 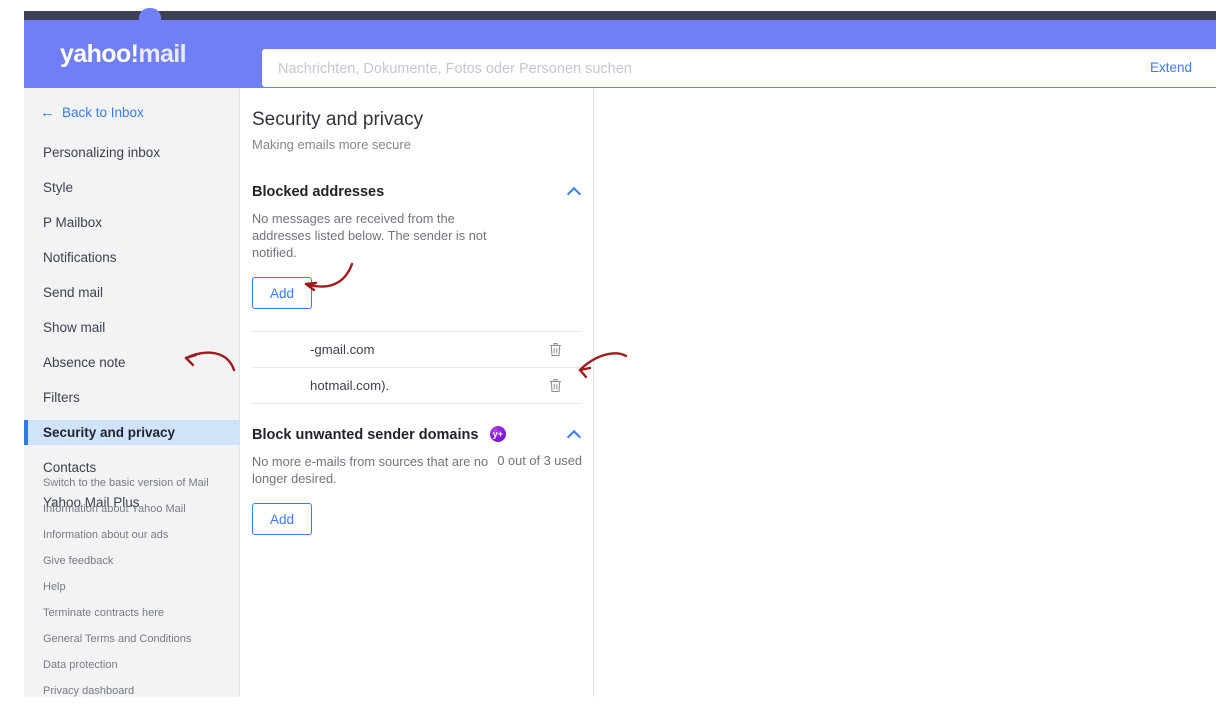 I want to click on footer-link-terminate-contracts: Terminate contracts here, so click(x=132, y=613).